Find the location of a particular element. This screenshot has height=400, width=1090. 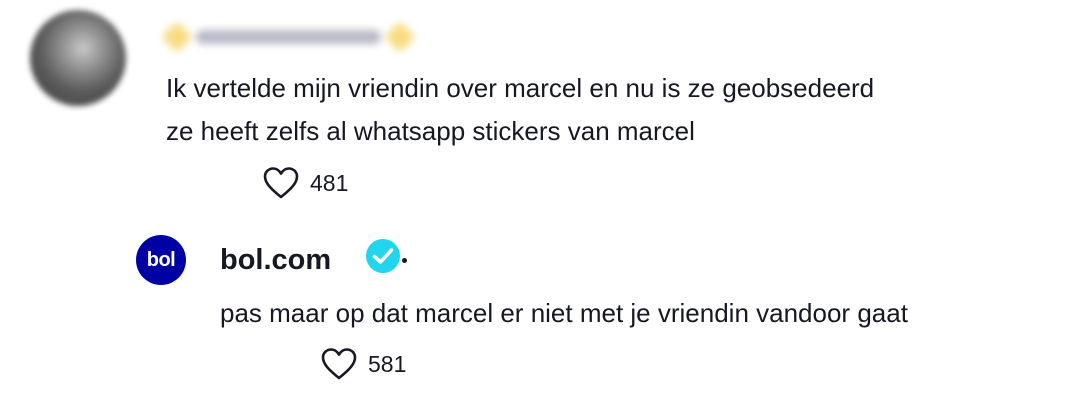

commenter-avatar-blurred is located at coordinates (78, 58).